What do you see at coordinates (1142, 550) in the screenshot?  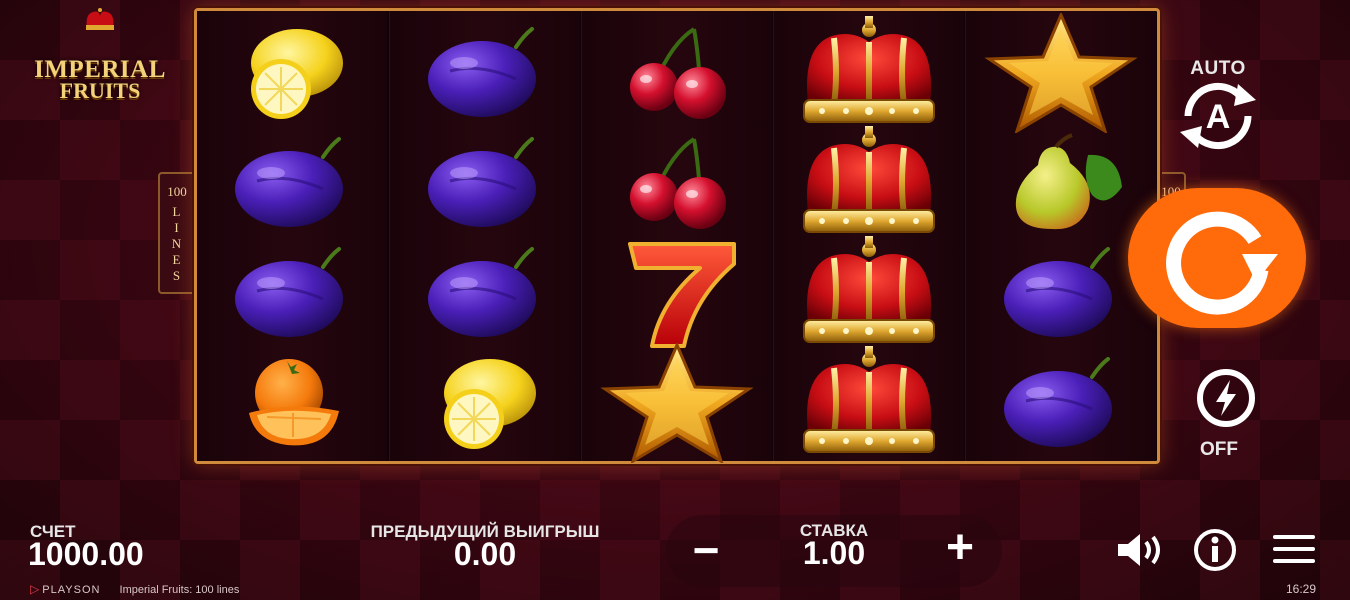 I see `speaker-icon` at bounding box center [1142, 550].